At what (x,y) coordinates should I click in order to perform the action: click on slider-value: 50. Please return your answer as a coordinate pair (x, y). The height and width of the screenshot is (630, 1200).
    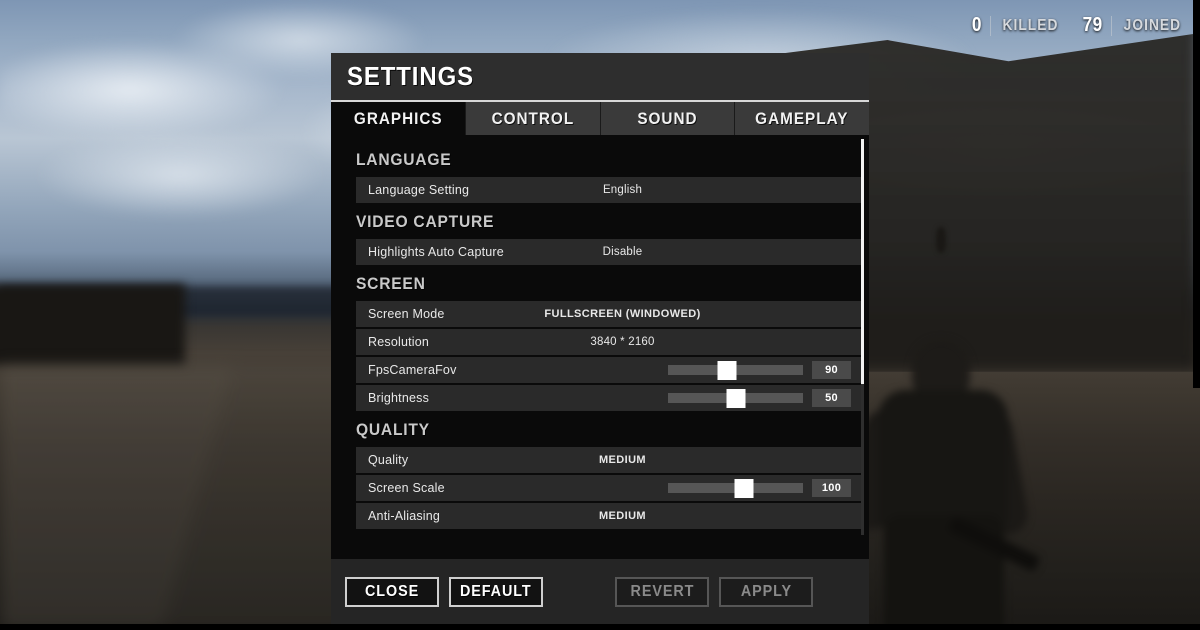
    Looking at the image, I should click on (831, 398).